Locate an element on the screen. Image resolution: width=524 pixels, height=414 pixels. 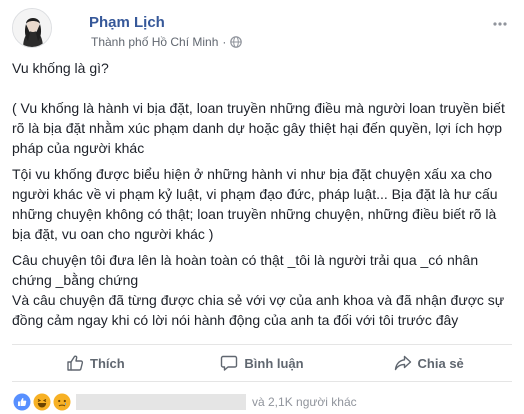
author-name: Phạm Lịch is located at coordinates (127, 22).